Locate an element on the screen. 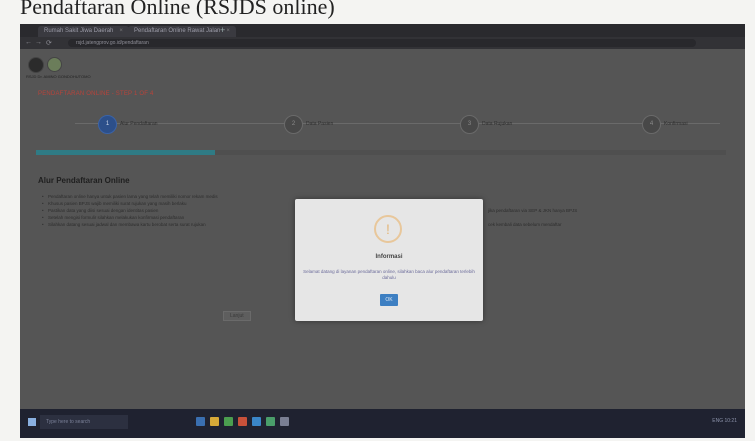  app-icon is located at coordinates (284, 421).